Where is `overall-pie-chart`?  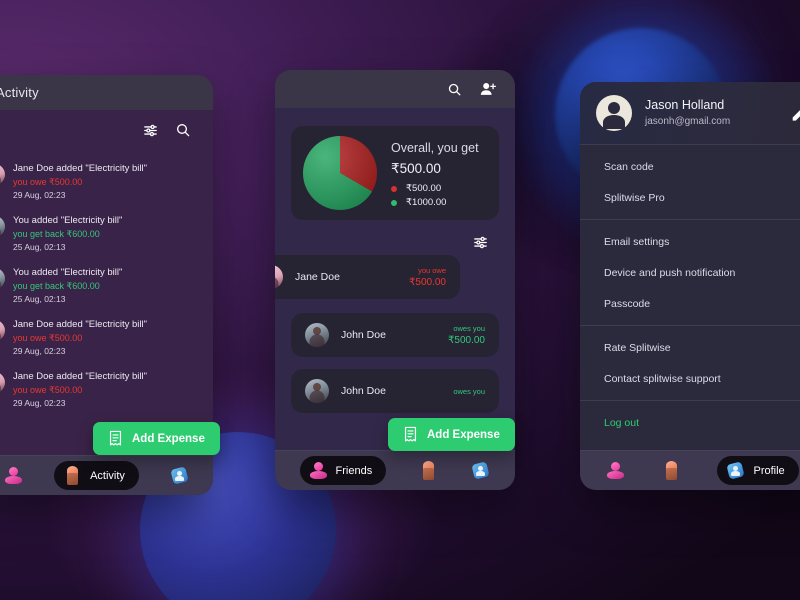
overall-pie-chart is located at coordinates (340, 173).